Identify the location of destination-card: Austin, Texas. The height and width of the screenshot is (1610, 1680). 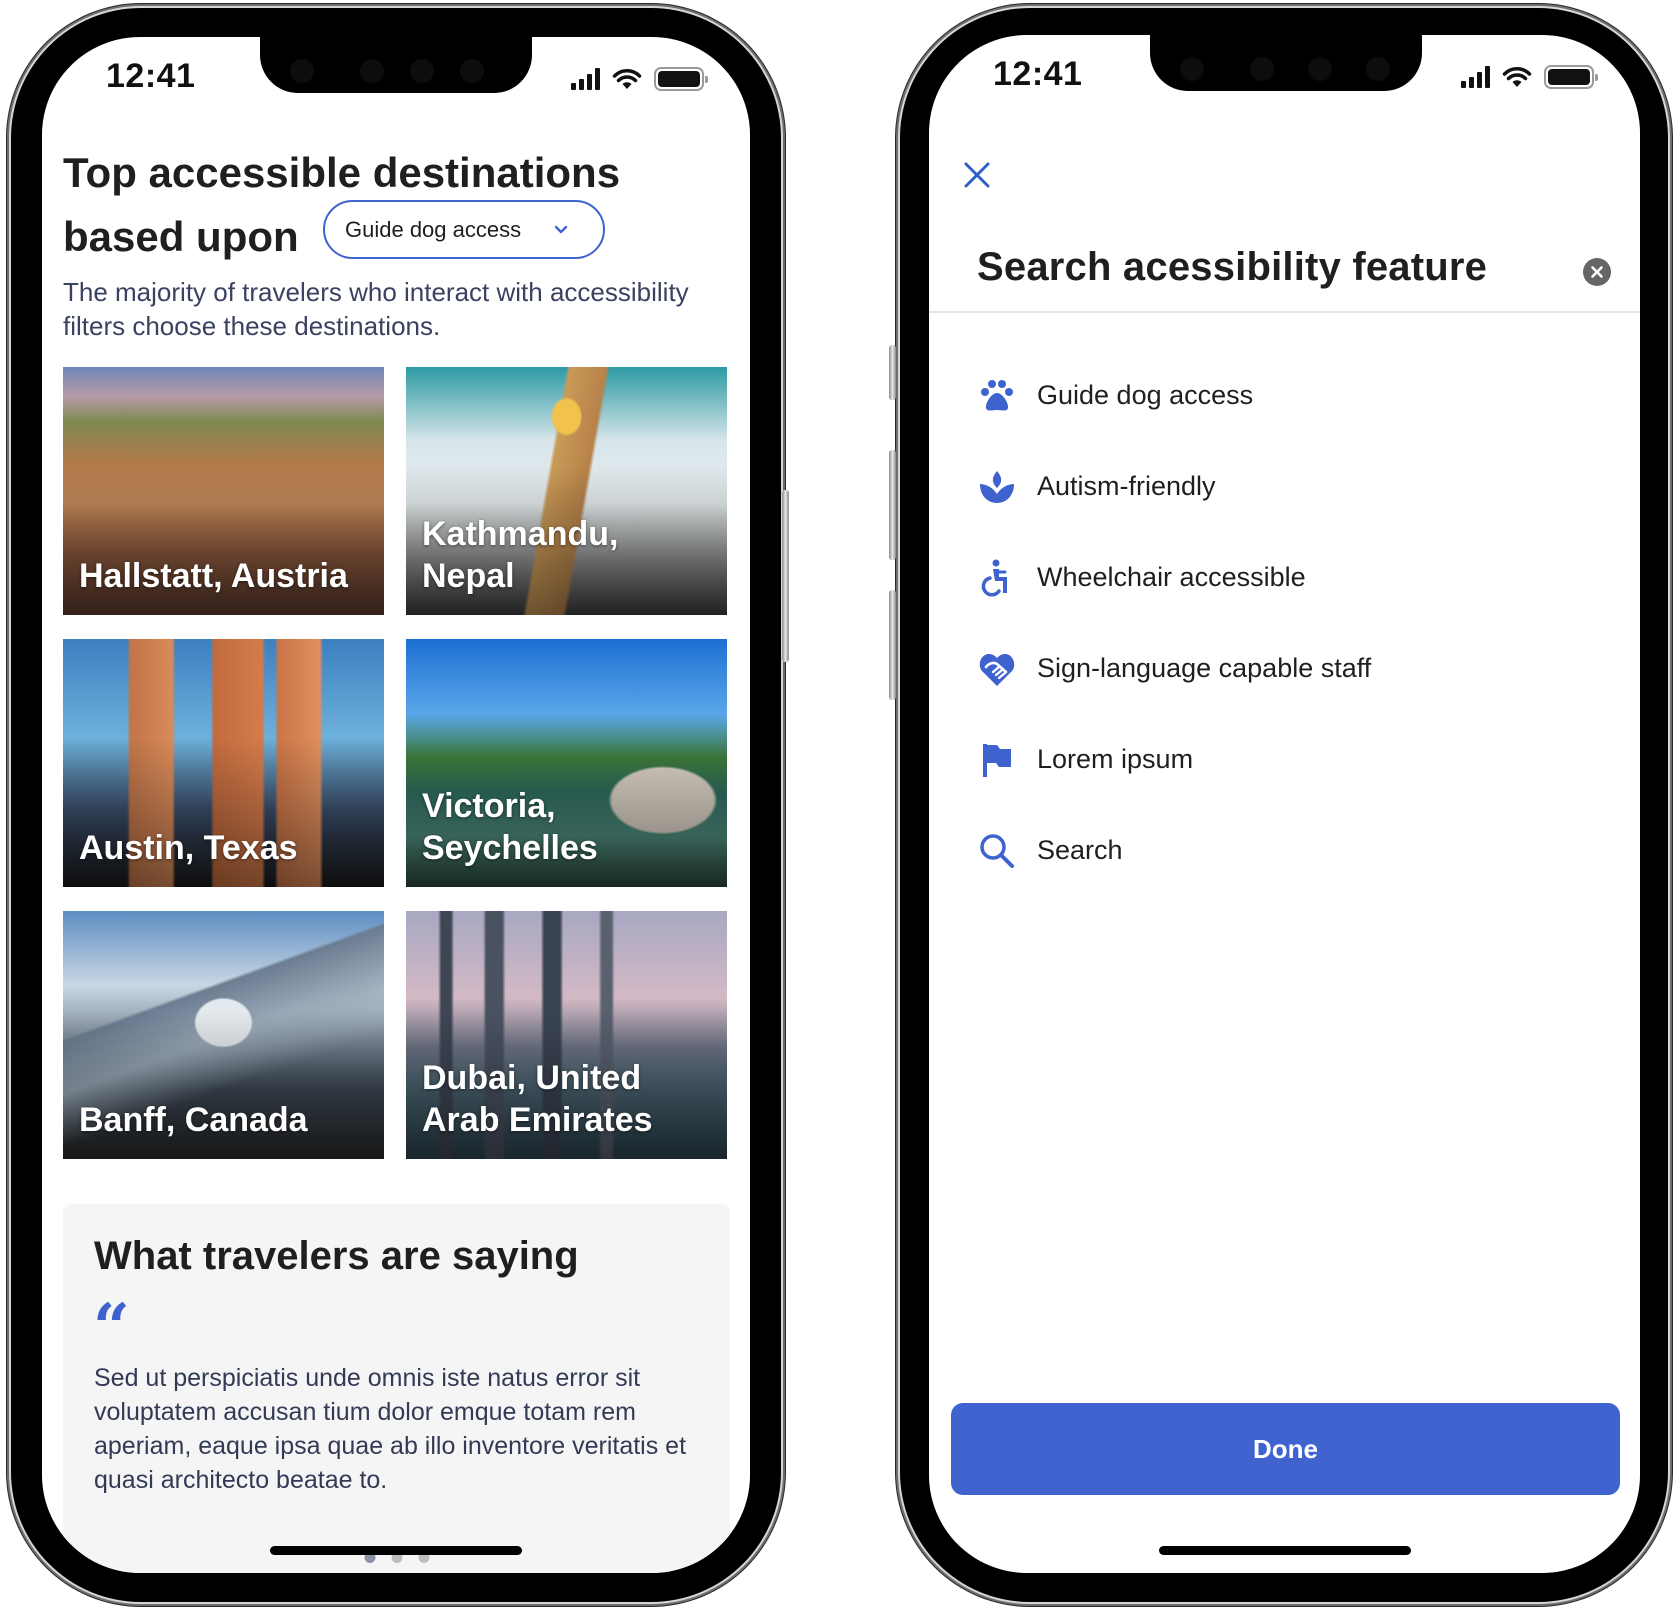
(223, 763).